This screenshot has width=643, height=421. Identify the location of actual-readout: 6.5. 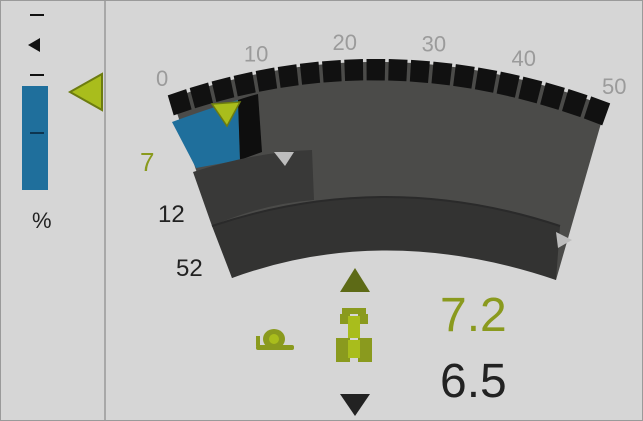
(473, 381).